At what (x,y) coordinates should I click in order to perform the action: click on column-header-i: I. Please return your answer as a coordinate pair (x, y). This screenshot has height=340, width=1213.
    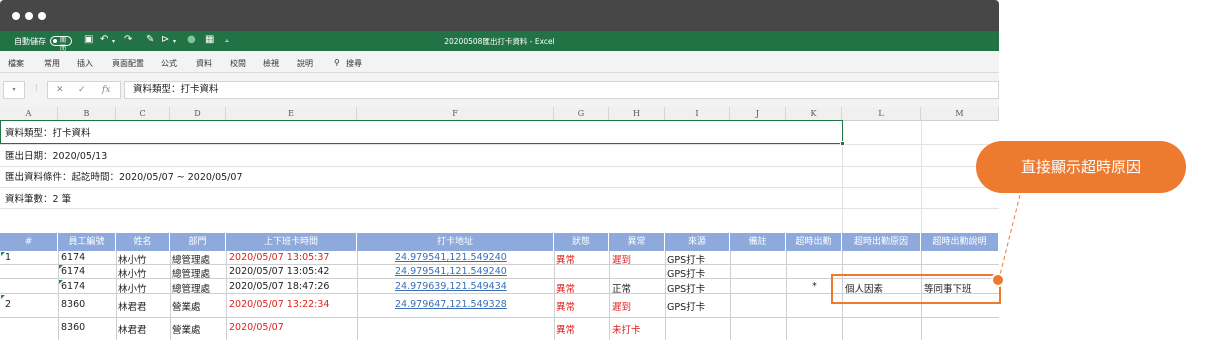
    Looking at the image, I should click on (697, 114).